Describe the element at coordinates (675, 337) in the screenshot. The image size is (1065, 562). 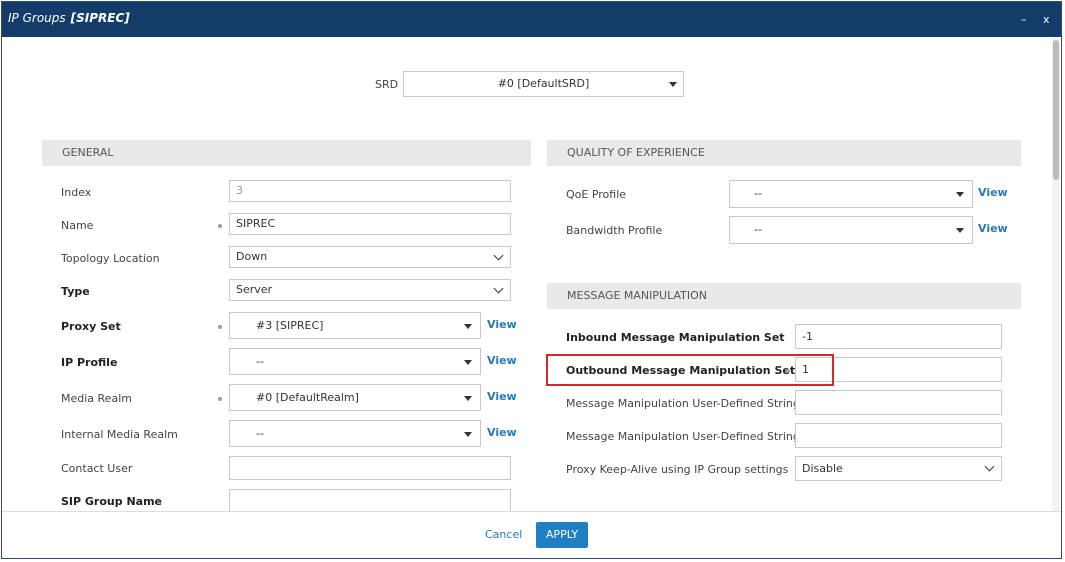
I see `inbound-manipulation-label: Inbound Message Manipulation Set` at that location.